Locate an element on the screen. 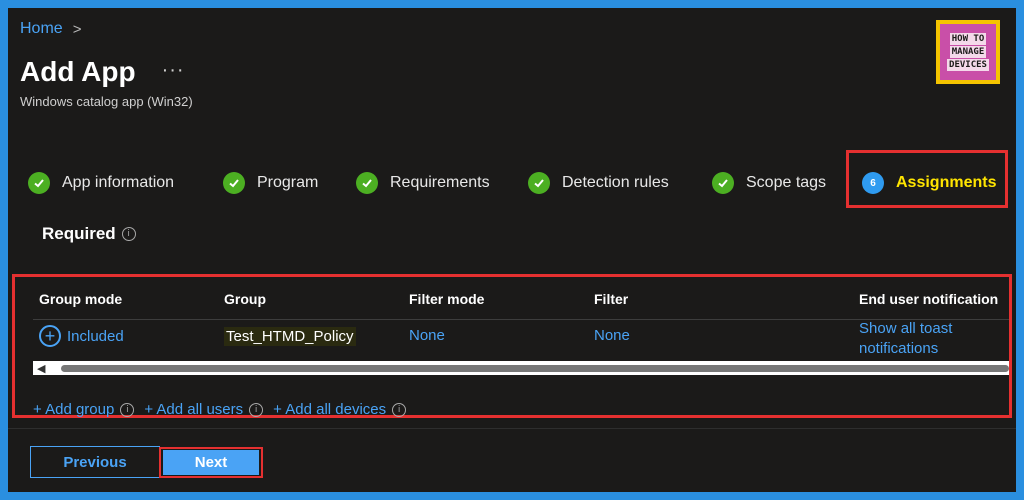 The width and height of the screenshot is (1024, 500). step-scope-tags: Scope tags is located at coordinates (769, 183).